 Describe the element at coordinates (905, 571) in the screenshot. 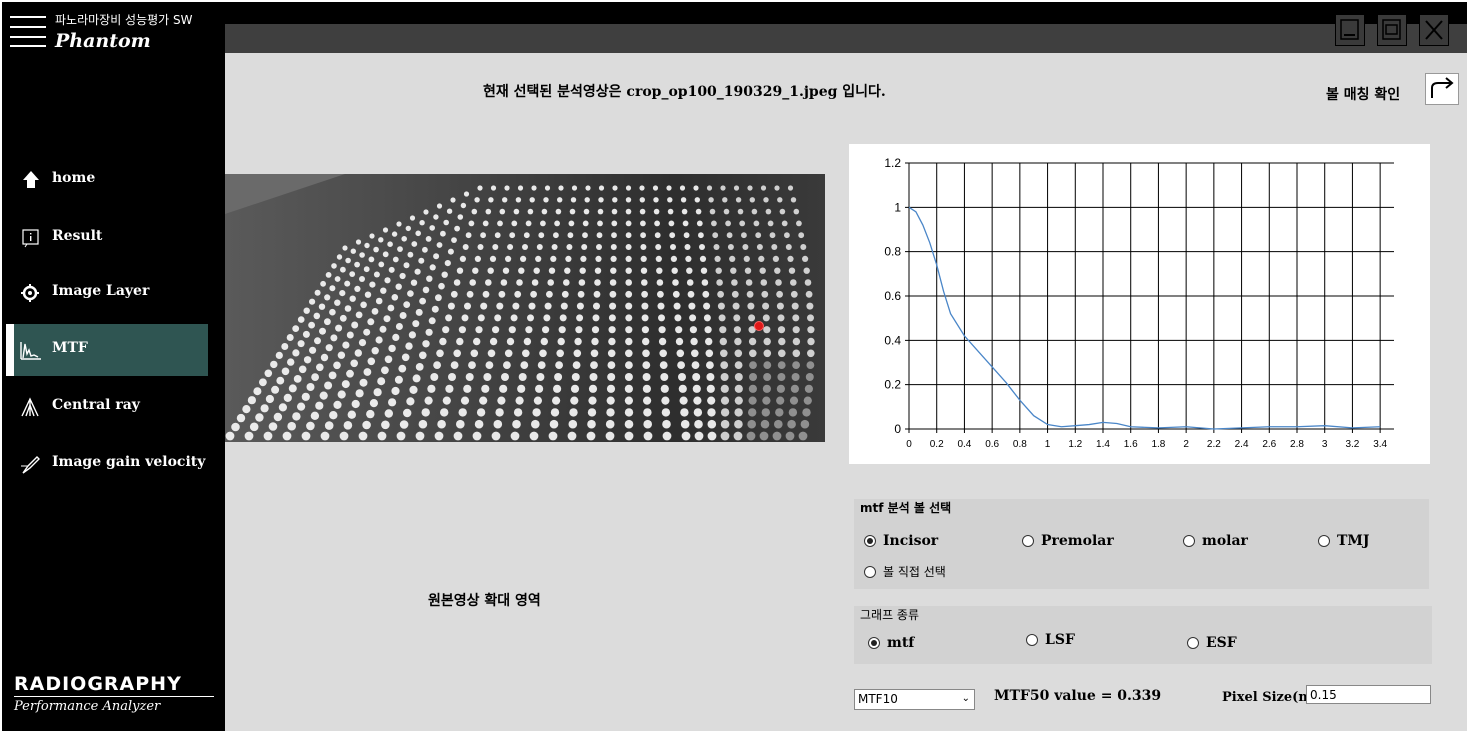

I see `radio-direct-select: 볼 직접 선택` at that location.